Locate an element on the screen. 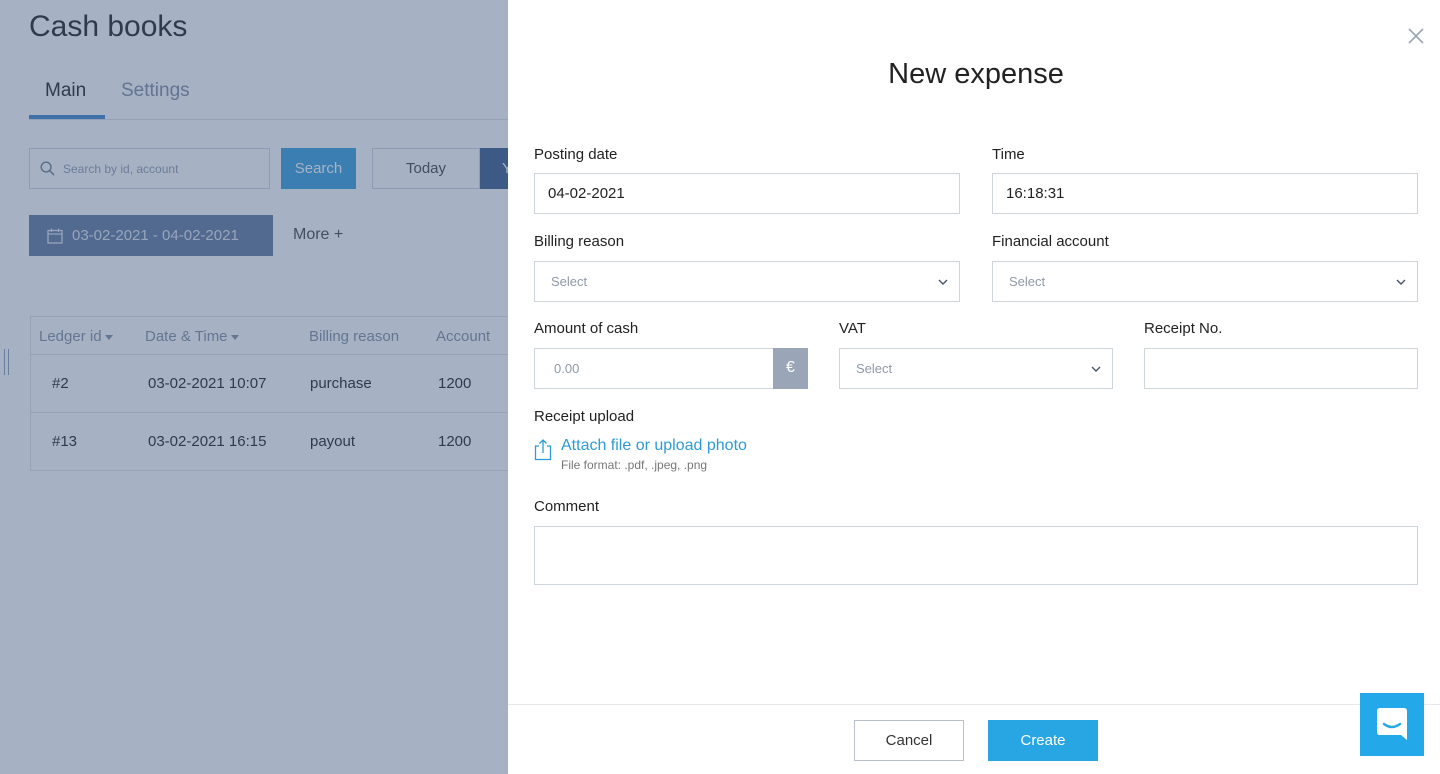 The width and height of the screenshot is (1440, 774). financial-account-label: Financial account is located at coordinates (1050, 241).